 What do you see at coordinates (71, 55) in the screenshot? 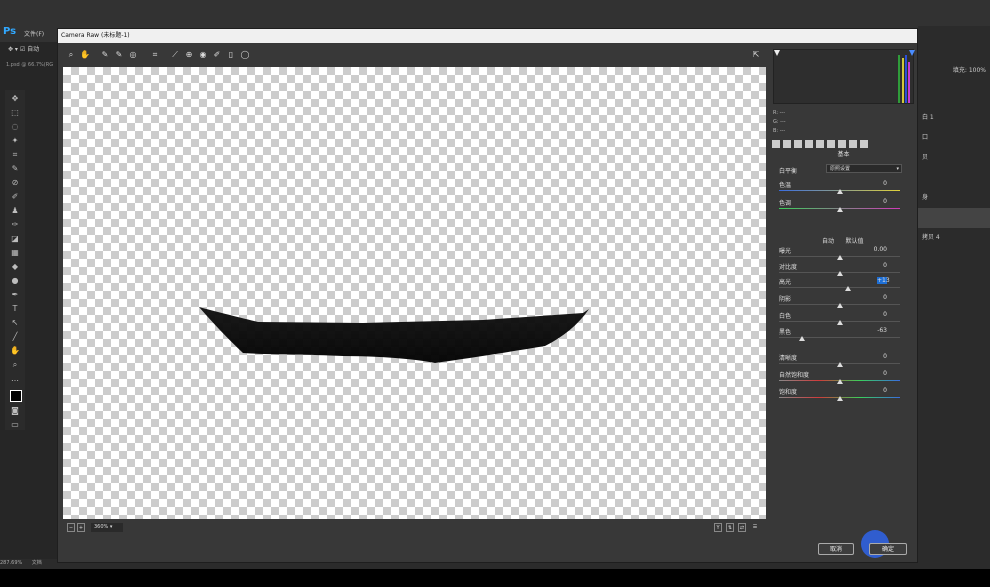
I see `zoom-icon: ⌕` at bounding box center [71, 55].